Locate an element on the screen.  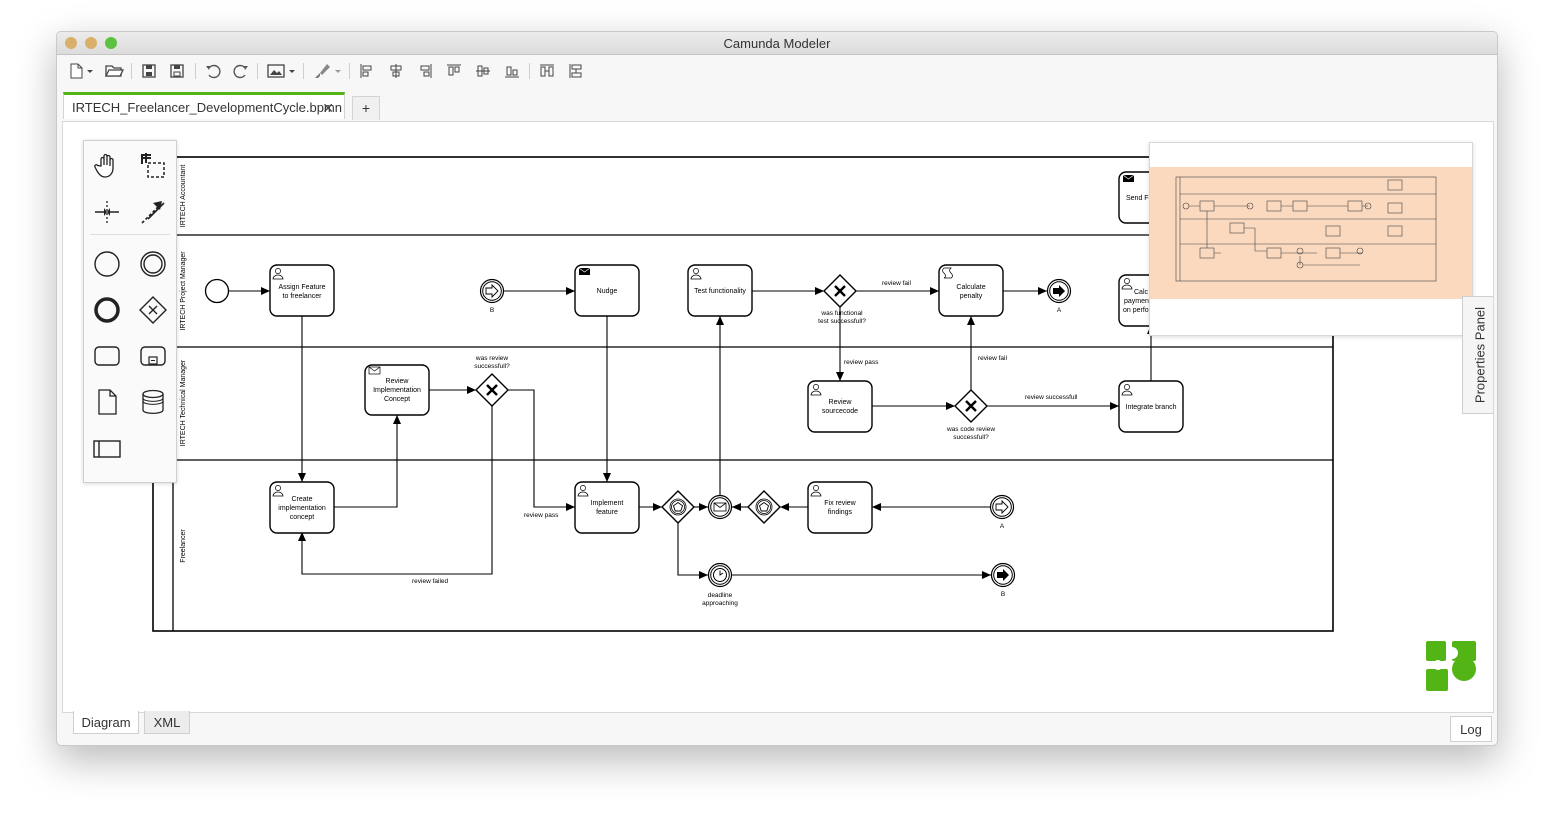
align-center-icon is located at coordinates (396, 71).